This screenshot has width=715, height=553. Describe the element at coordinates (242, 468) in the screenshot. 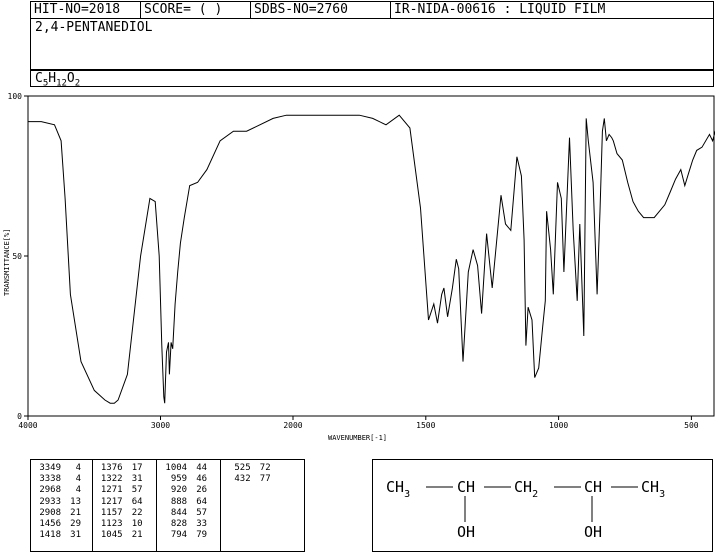

I see `peak-wavenumber: 525` at that location.